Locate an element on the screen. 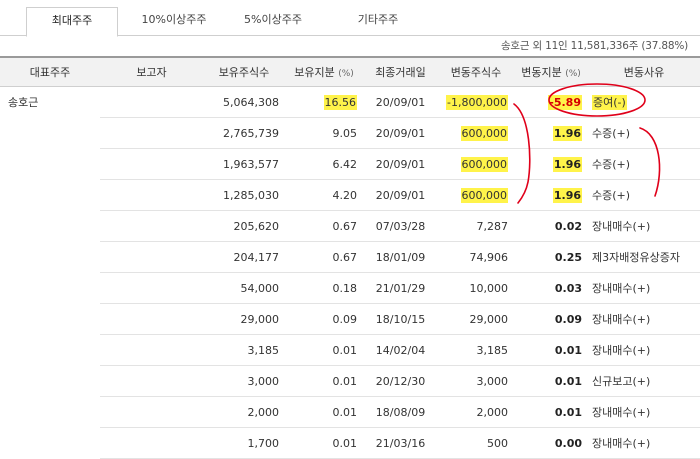 Image resolution: width=700 pixels, height=459 pixels. cell-stake-text: 0.01 is located at coordinates (345, 412).